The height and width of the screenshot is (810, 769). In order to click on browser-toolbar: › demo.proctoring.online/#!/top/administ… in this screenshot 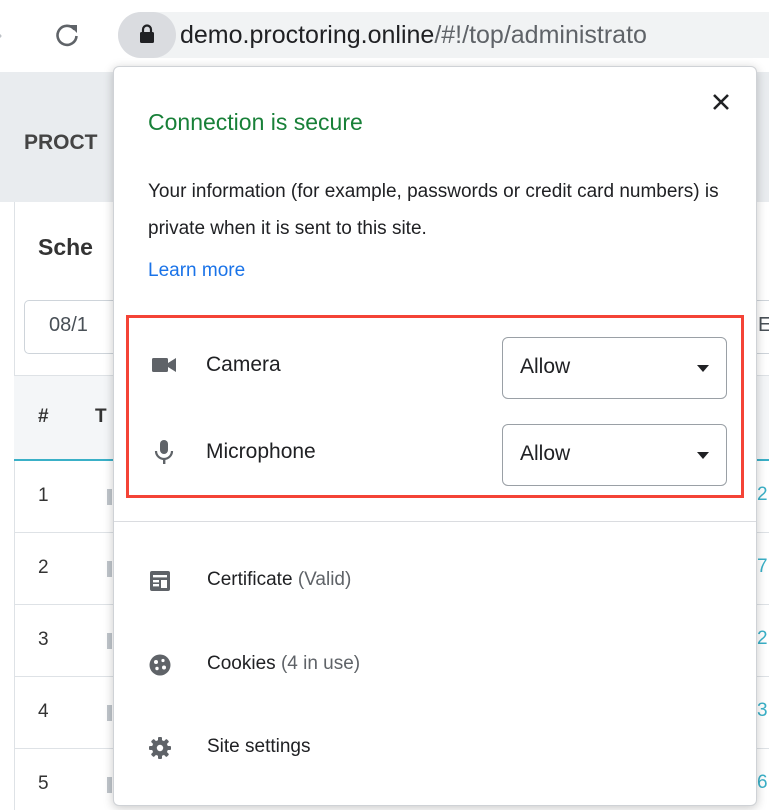, I will do `click(384, 36)`.